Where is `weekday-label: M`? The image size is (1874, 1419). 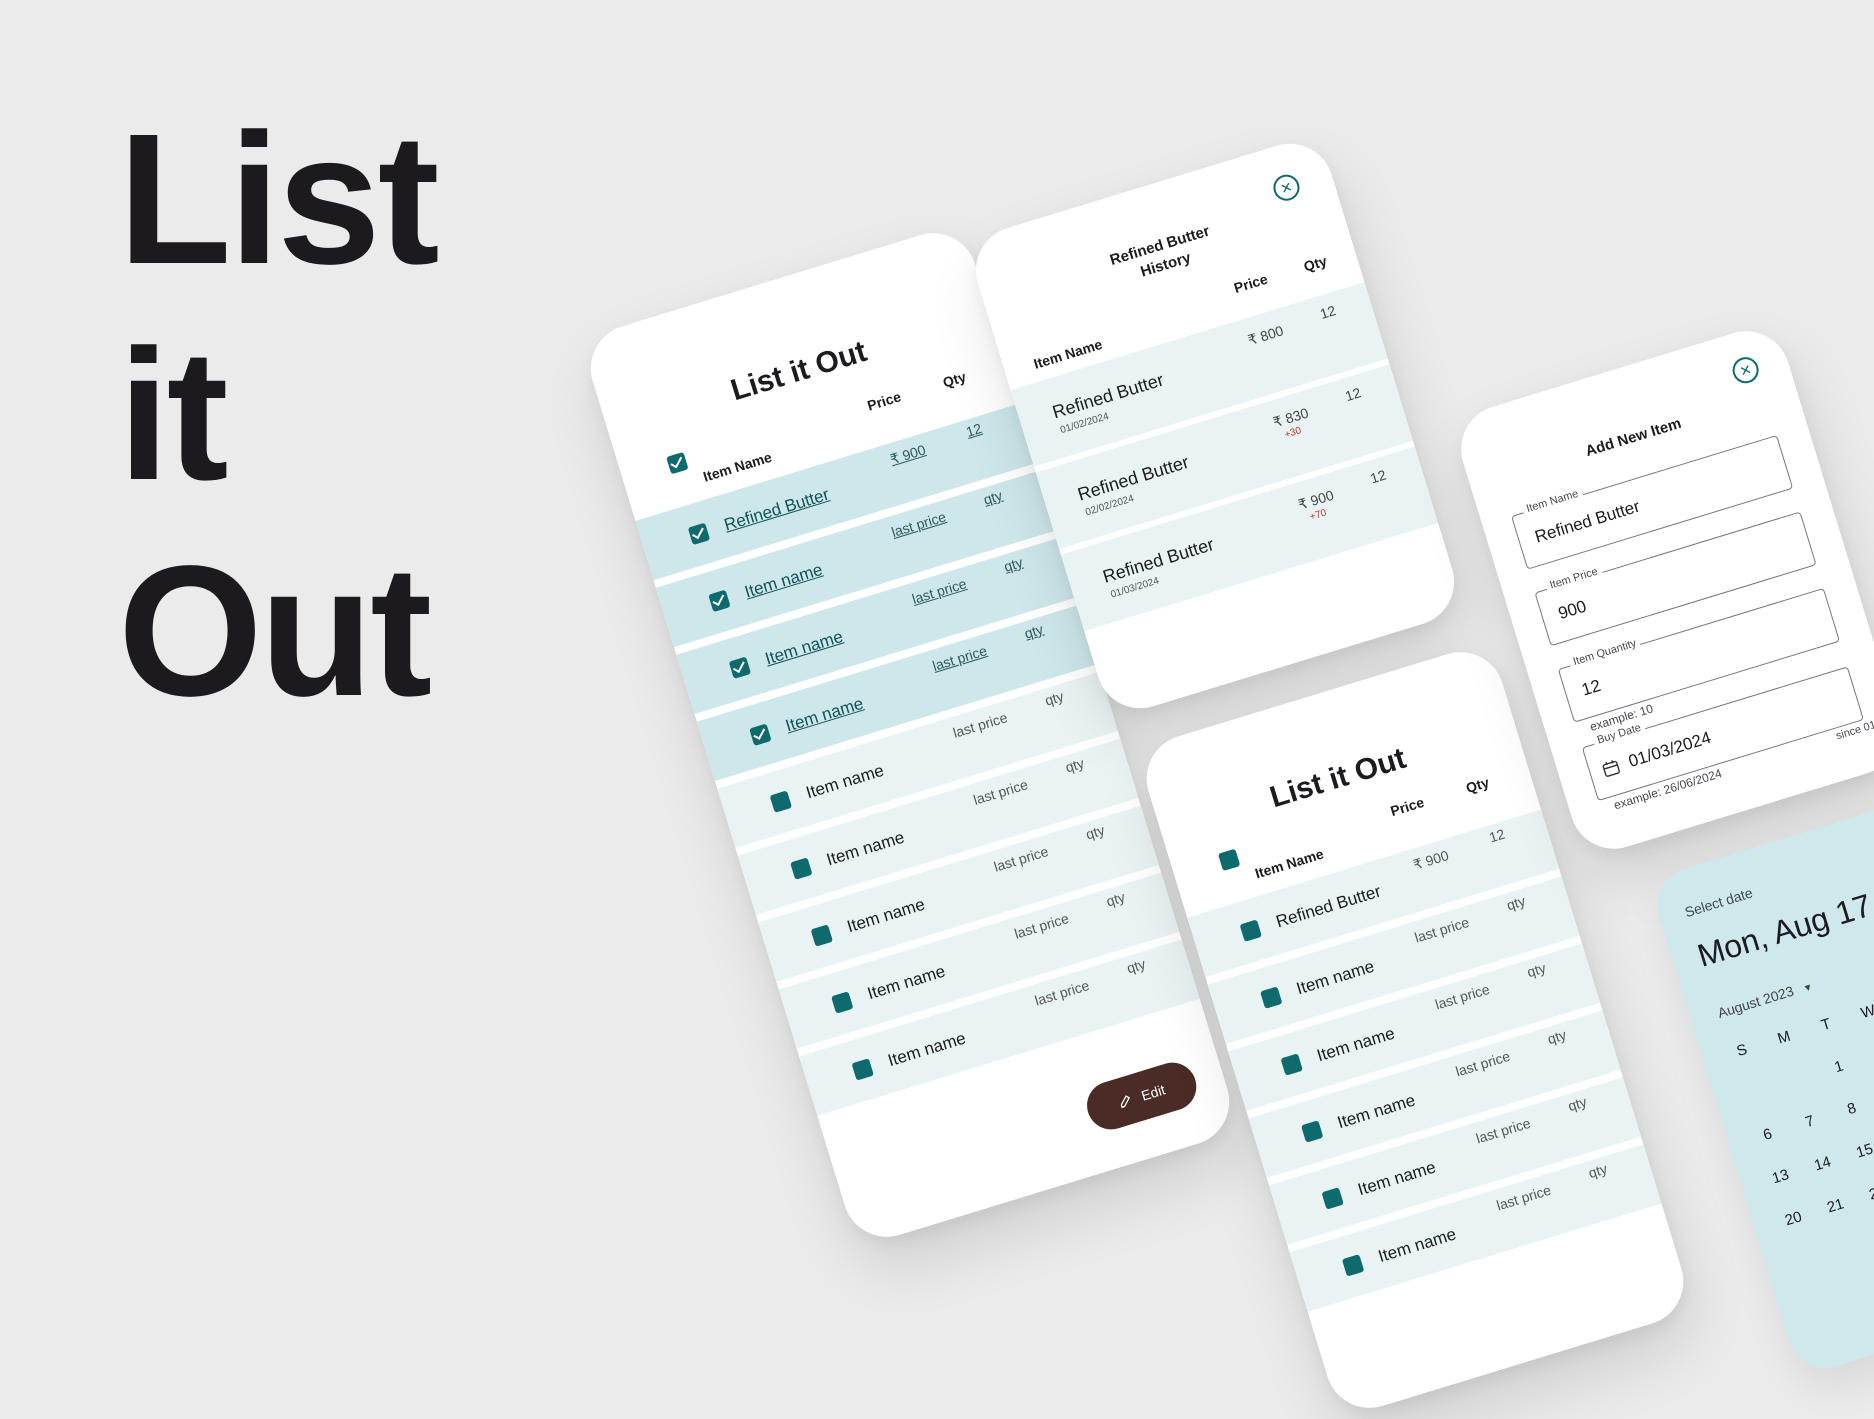 weekday-label: M is located at coordinates (1784, 1037).